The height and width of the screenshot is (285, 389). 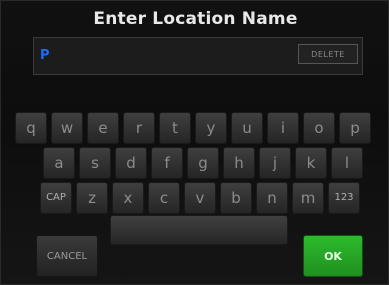 What do you see at coordinates (175, 128) in the screenshot?
I see `key-t: t` at bounding box center [175, 128].